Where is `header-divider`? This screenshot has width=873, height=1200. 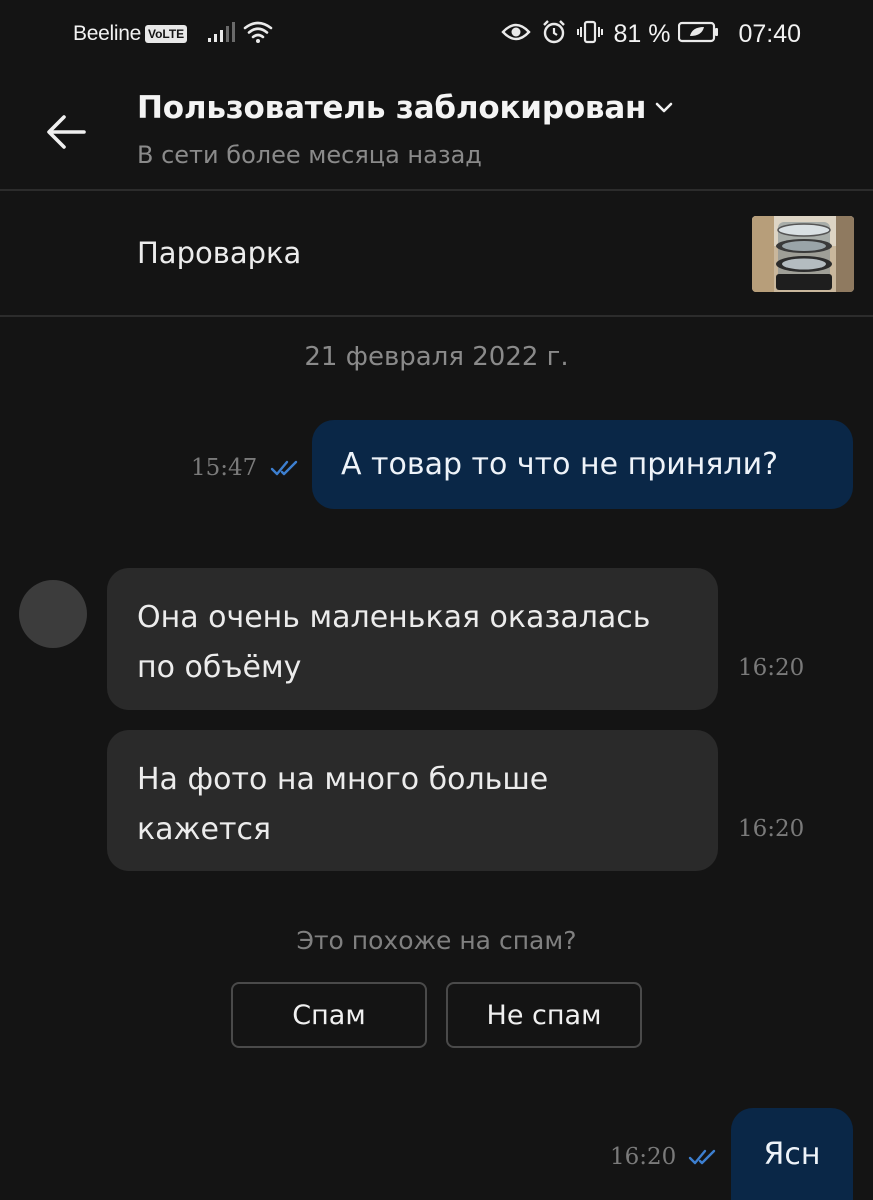 header-divider is located at coordinates (436, 190).